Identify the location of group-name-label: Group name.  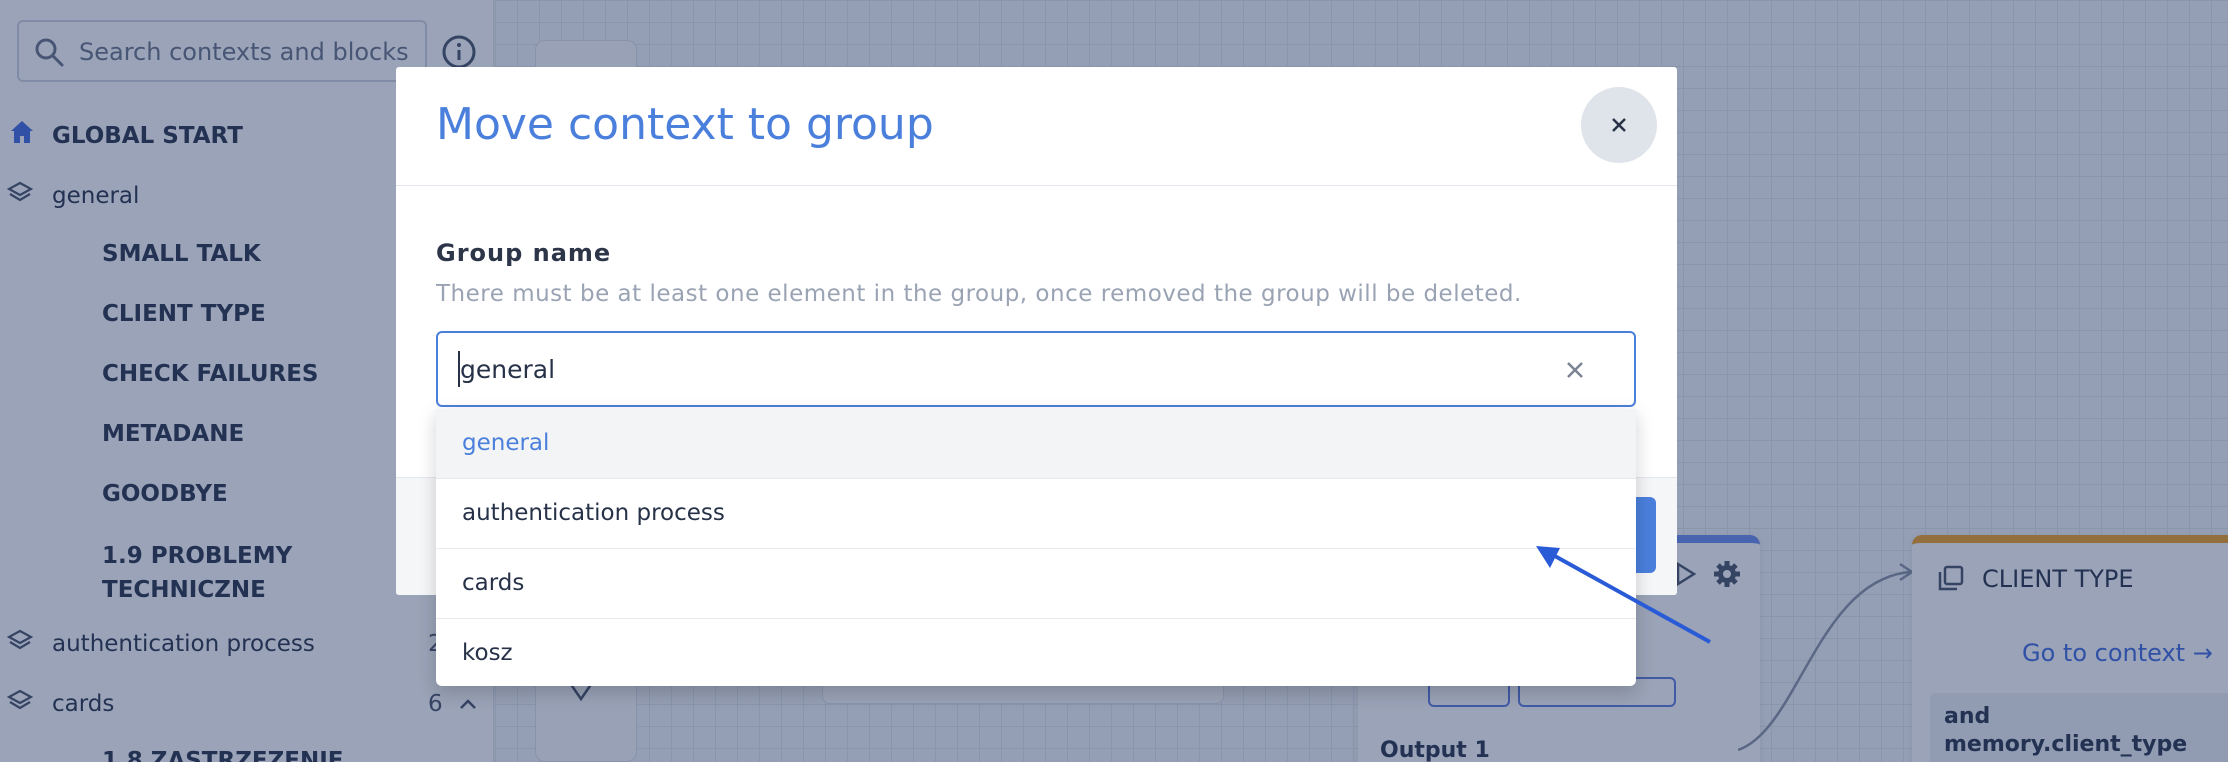
(524, 253).